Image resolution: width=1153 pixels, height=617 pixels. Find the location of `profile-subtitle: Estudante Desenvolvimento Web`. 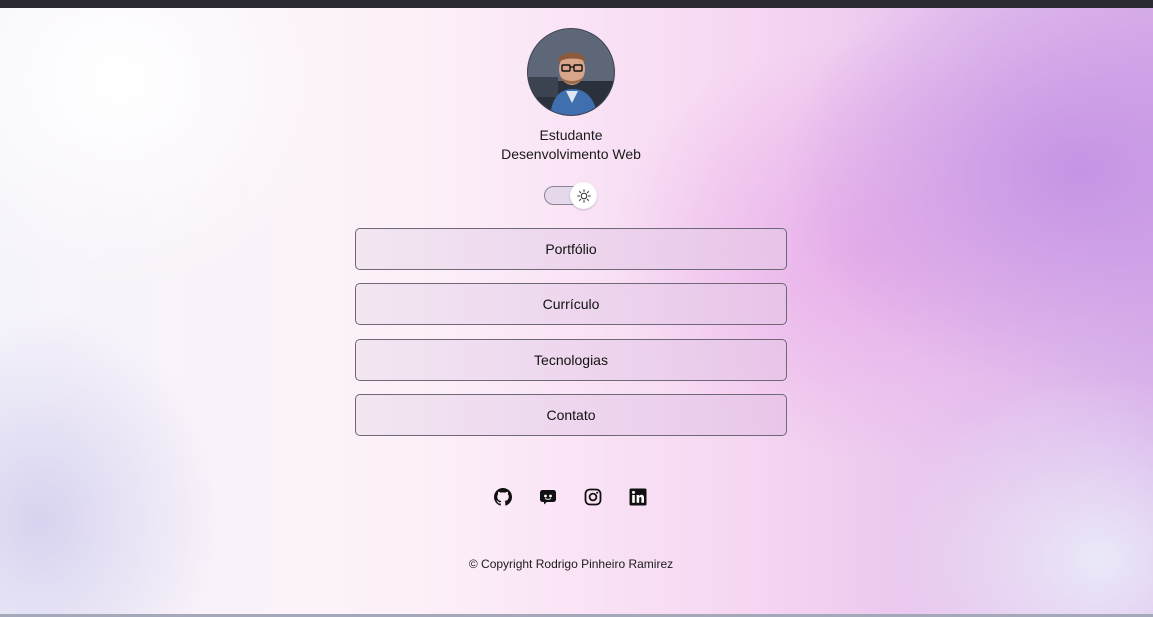

profile-subtitle: Estudante Desenvolvimento Web is located at coordinates (571, 145).